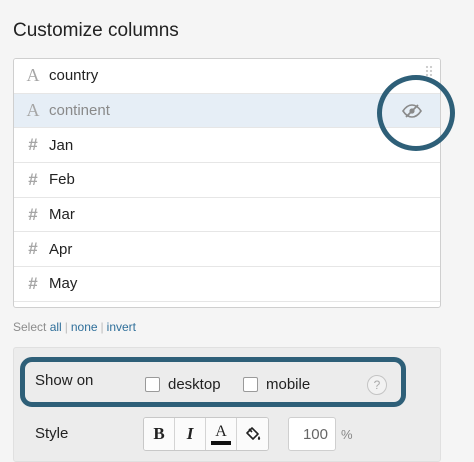 This screenshot has height=462, width=474. Describe the element at coordinates (429, 72) in the screenshot. I see `drag-handle-icon` at that location.